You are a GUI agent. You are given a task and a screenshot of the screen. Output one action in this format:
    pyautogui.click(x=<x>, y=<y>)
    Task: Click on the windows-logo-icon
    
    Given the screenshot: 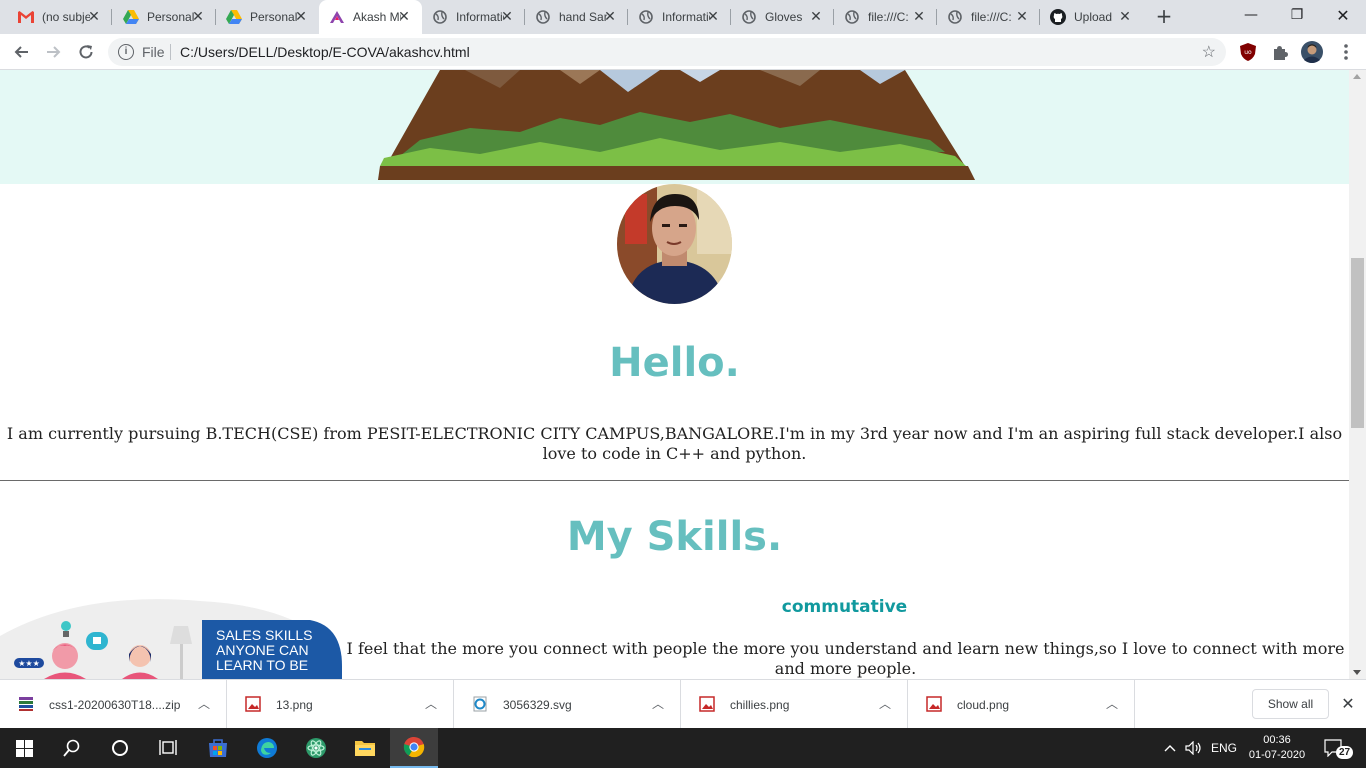 What is the action you would take?
    pyautogui.click(x=24, y=748)
    